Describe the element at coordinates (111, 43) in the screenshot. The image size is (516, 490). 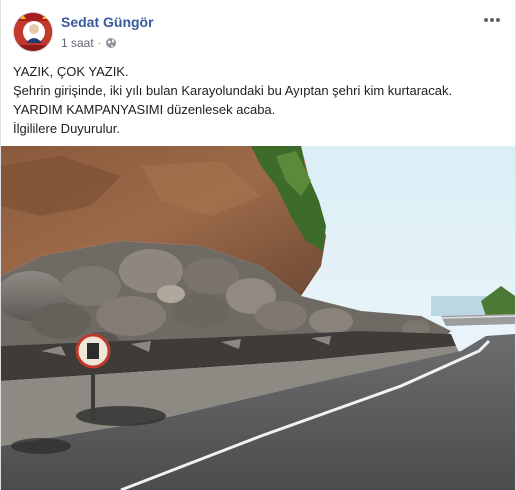
I see `globe-icon` at that location.